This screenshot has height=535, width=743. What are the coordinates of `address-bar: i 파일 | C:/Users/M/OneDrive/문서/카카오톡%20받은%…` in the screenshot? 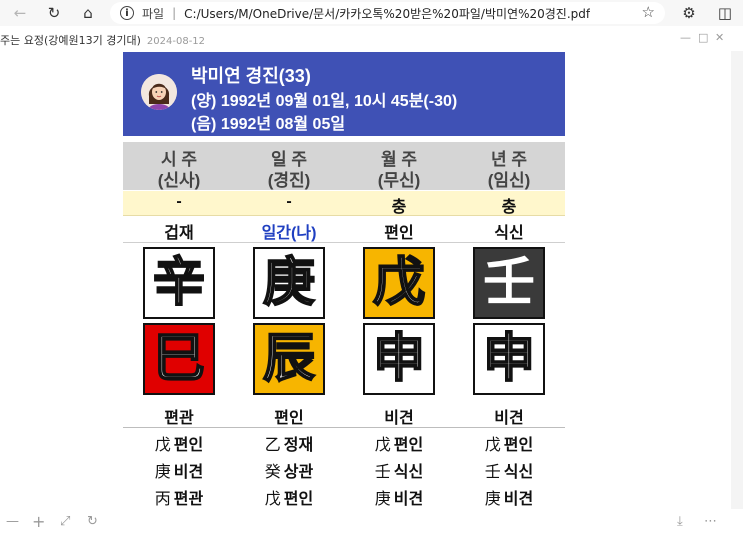 It's located at (387, 13).